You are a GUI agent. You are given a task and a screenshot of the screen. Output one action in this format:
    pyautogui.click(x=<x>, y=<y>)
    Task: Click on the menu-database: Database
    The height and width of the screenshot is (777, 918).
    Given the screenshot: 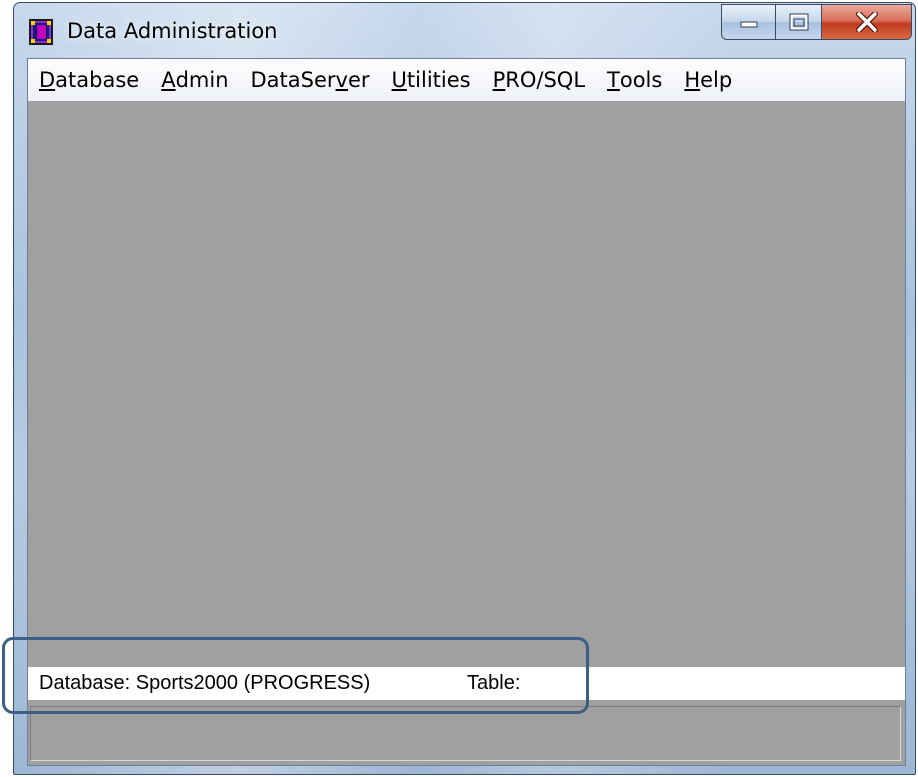 What is the action you would take?
    pyautogui.click(x=89, y=80)
    